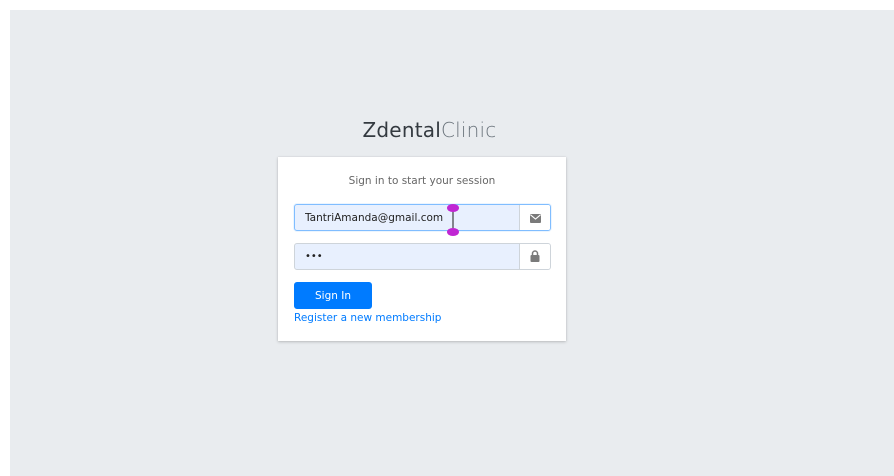 The width and height of the screenshot is (894, 476). I want to click on login-box-message: Sign in to start your session, so click(422, 181).